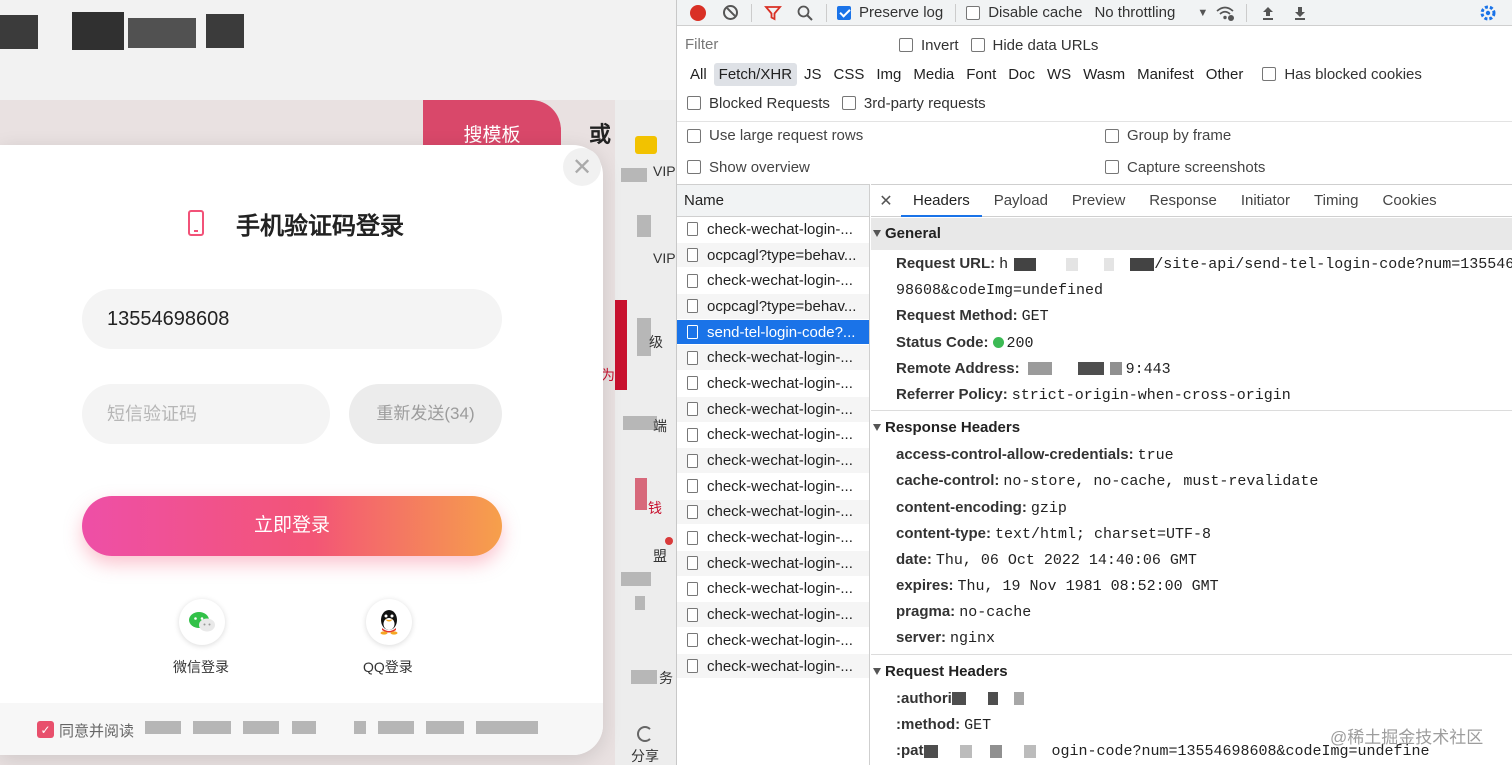  I want to click on export-har-download-icon, so click(1300, 13).